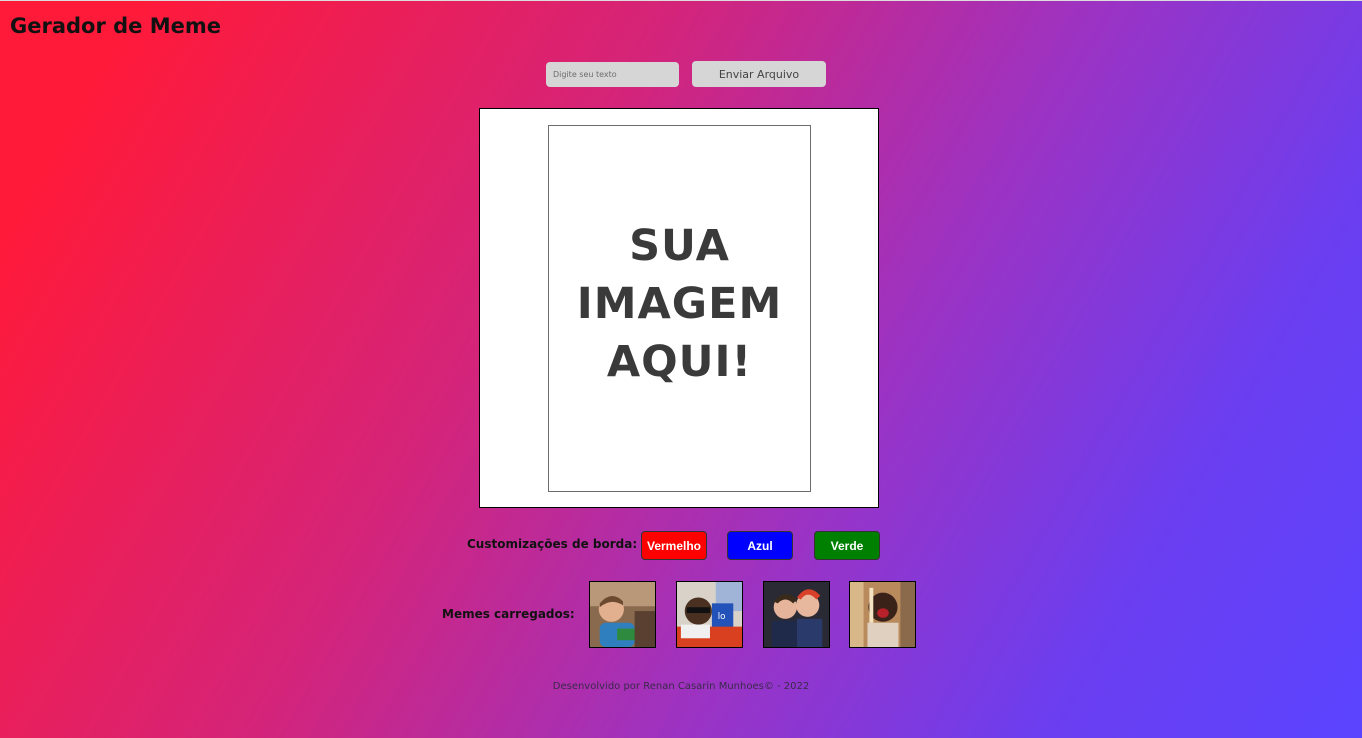 The height and width of the screenshot is (738, 1362). What do you see at coordinates (612, 74) in the screenshot?
I see `meme-text-input` at bounding box center [612, 74].